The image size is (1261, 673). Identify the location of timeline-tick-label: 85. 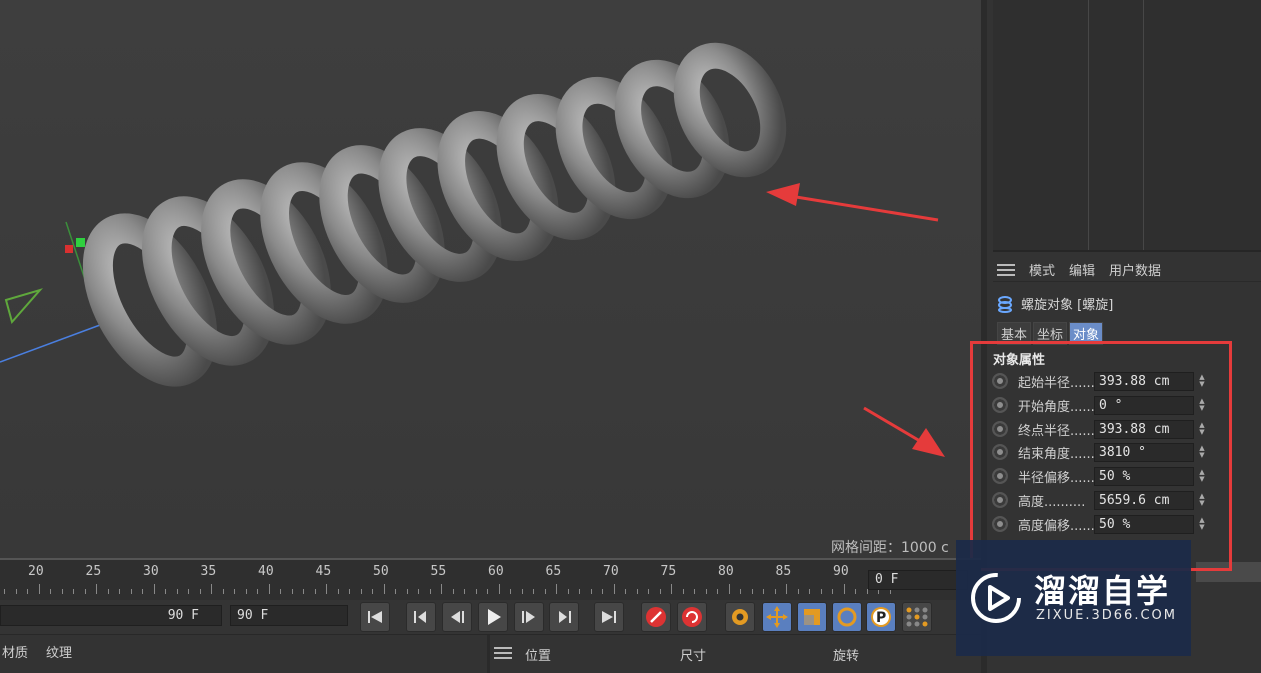
(783, 571).